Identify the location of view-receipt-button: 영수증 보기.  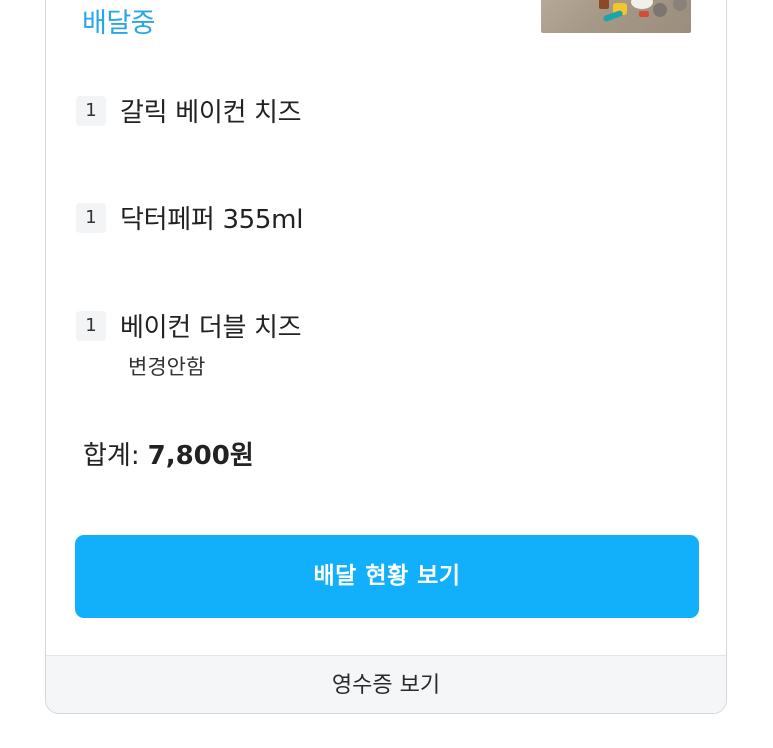
(386, 684).